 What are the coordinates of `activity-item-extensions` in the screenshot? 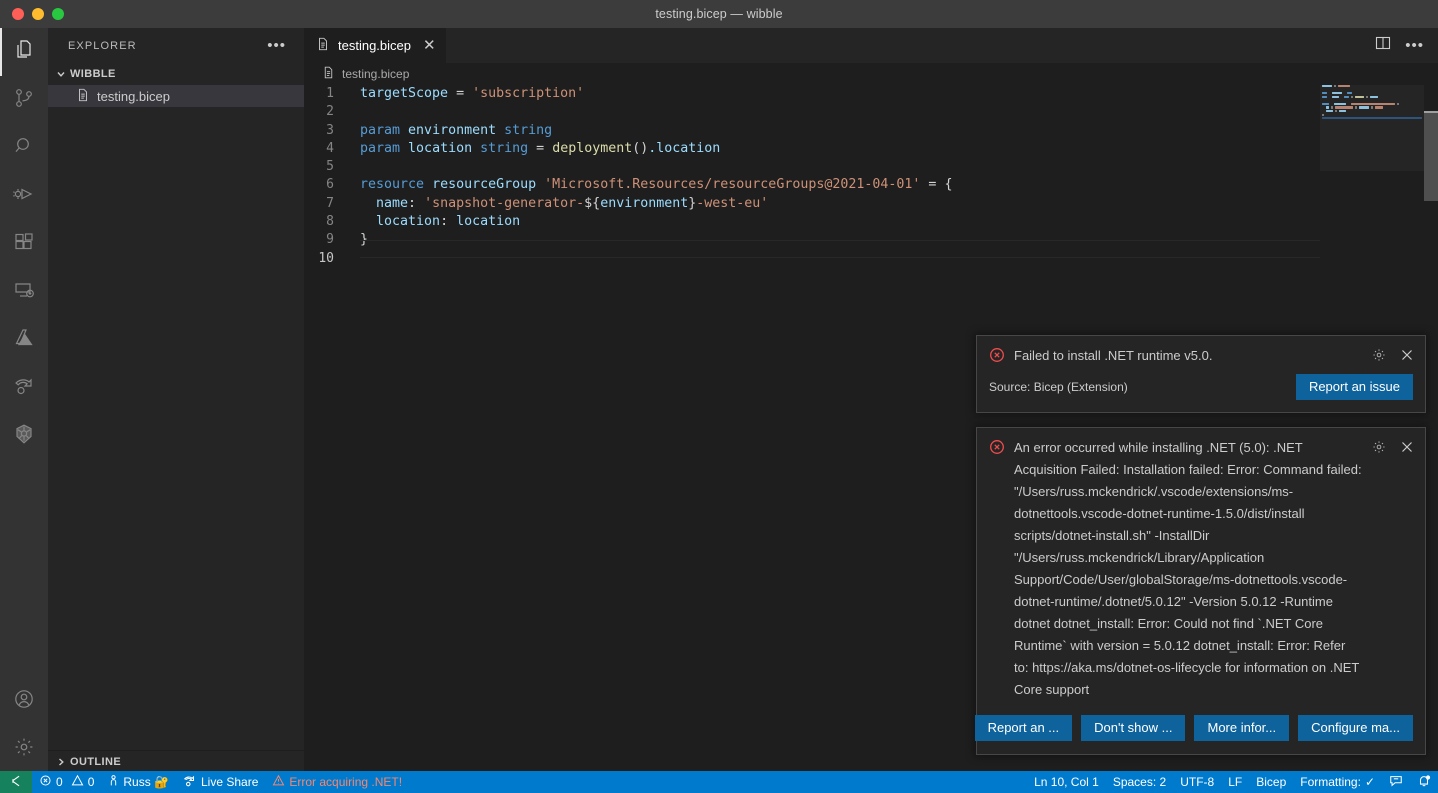 It's located at (24, 244).